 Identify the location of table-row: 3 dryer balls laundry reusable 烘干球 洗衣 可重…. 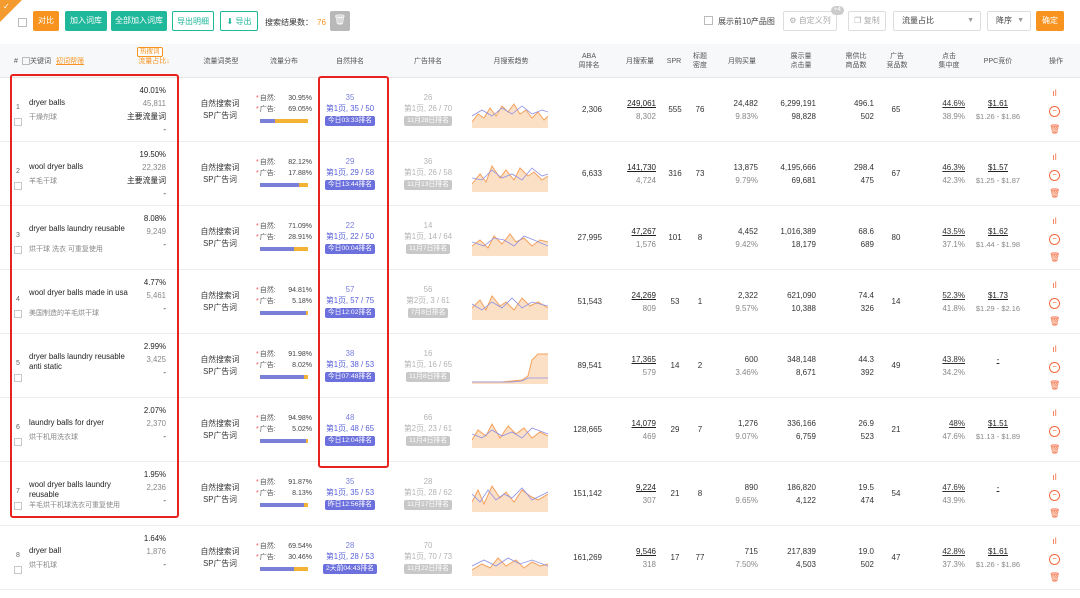
(540, 238).